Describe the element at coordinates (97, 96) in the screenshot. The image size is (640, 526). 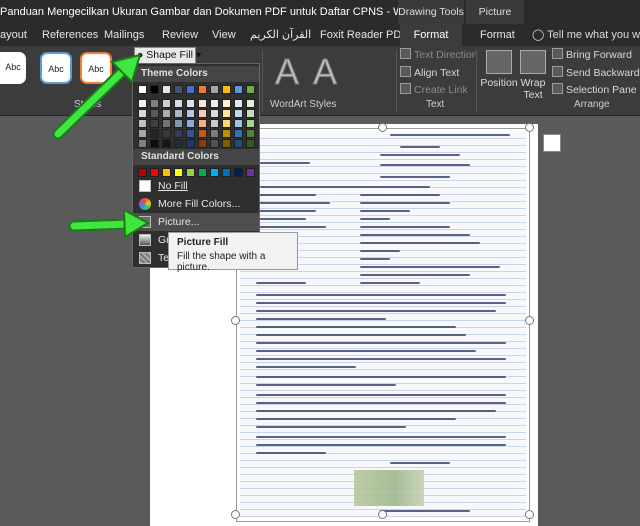
I see `green-arrow-to-shape-fill` at that location.